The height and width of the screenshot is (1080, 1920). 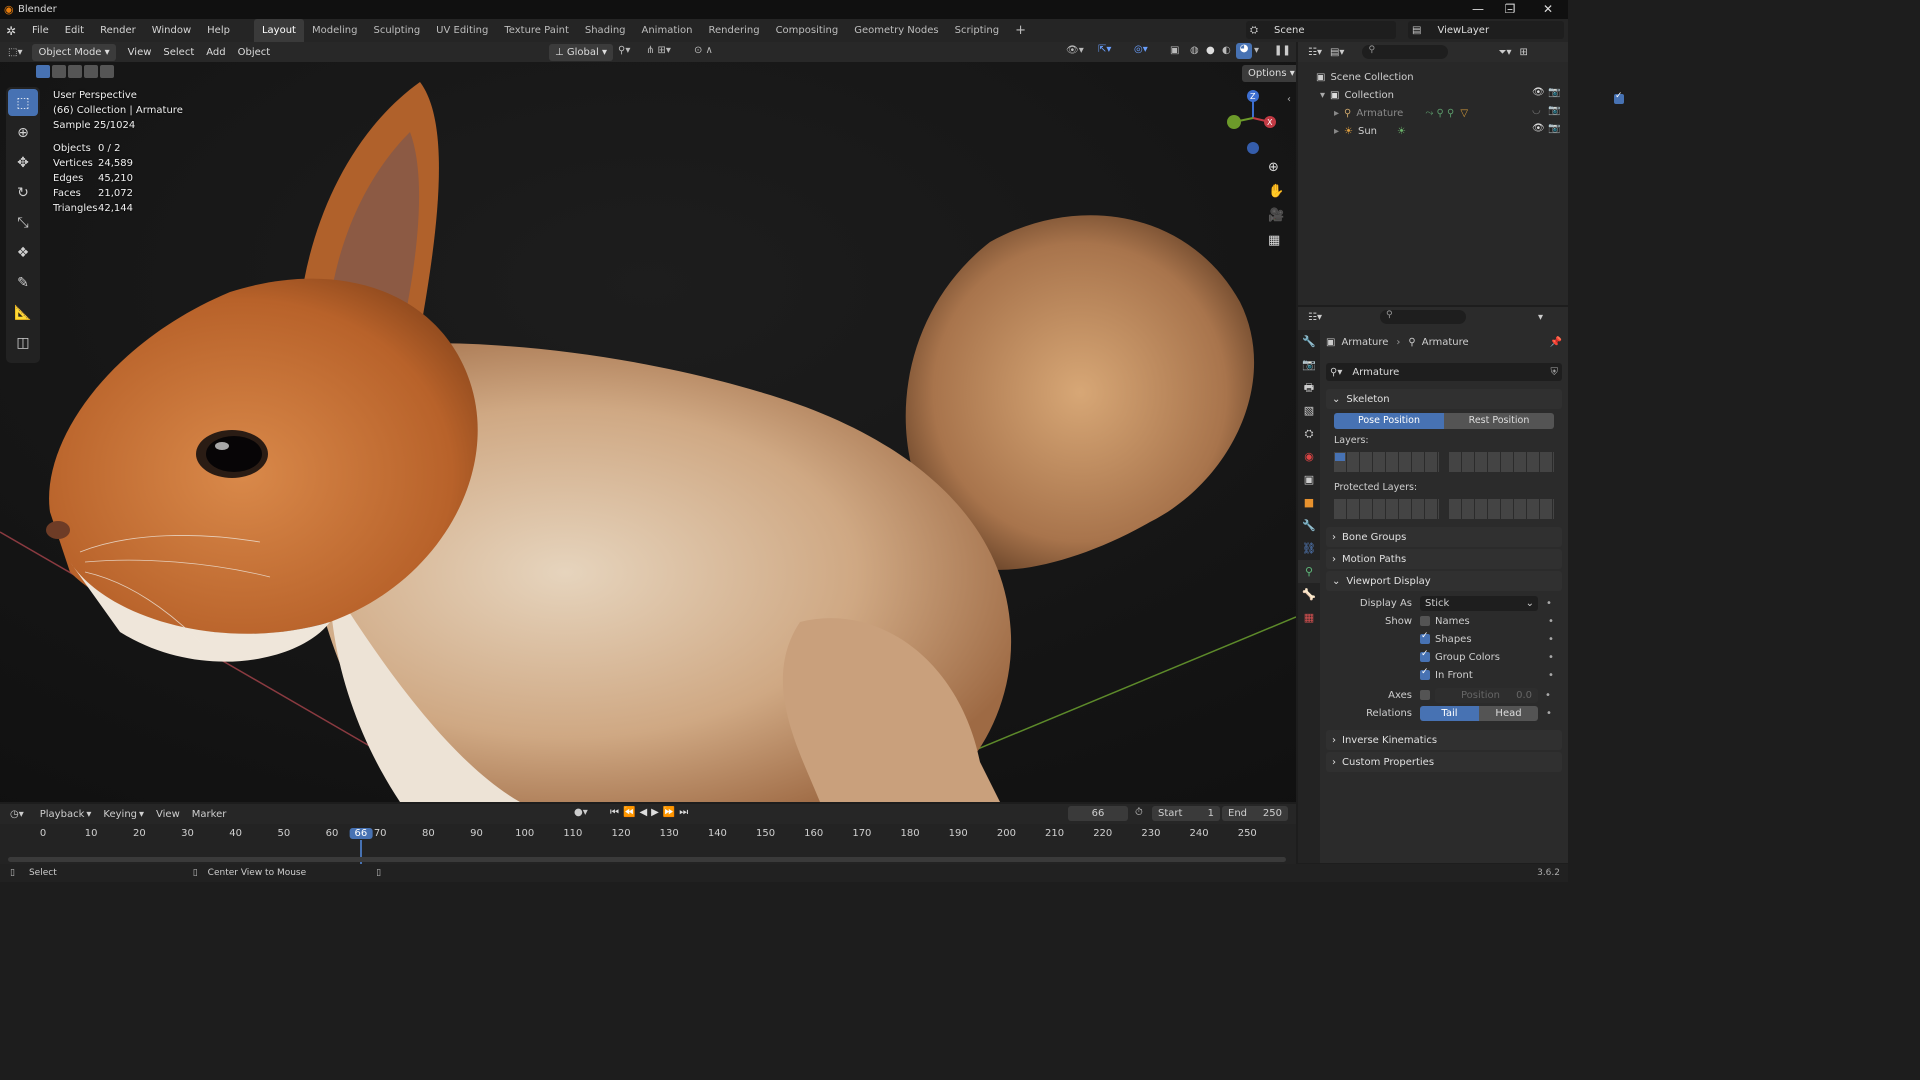 What do you see at coordinates (23, 102) in the screenshot?
I see `select-box-tool-icon: ⬚` at bounding box center [23, 102].